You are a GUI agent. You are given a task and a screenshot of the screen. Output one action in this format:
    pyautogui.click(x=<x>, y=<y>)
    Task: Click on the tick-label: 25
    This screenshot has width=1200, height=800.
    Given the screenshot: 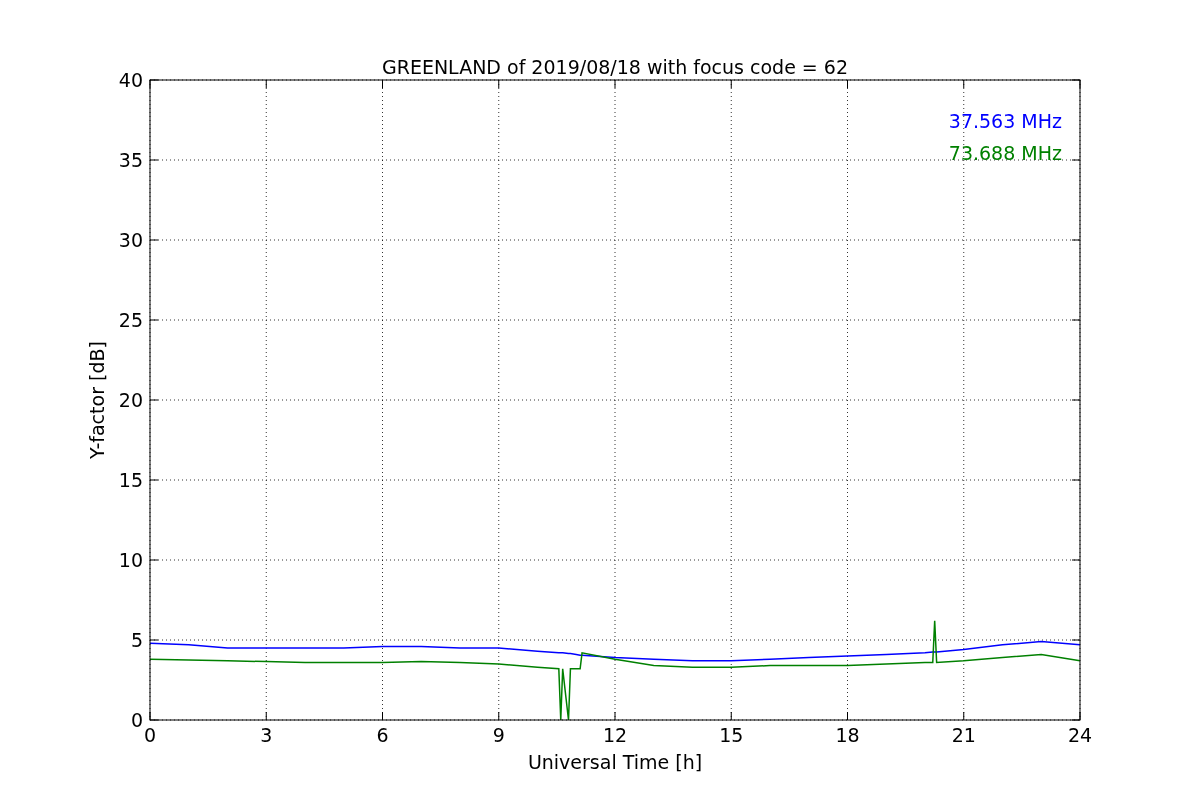 What is the action you would take?
    pyautogui.click(x=130, y=320)
    